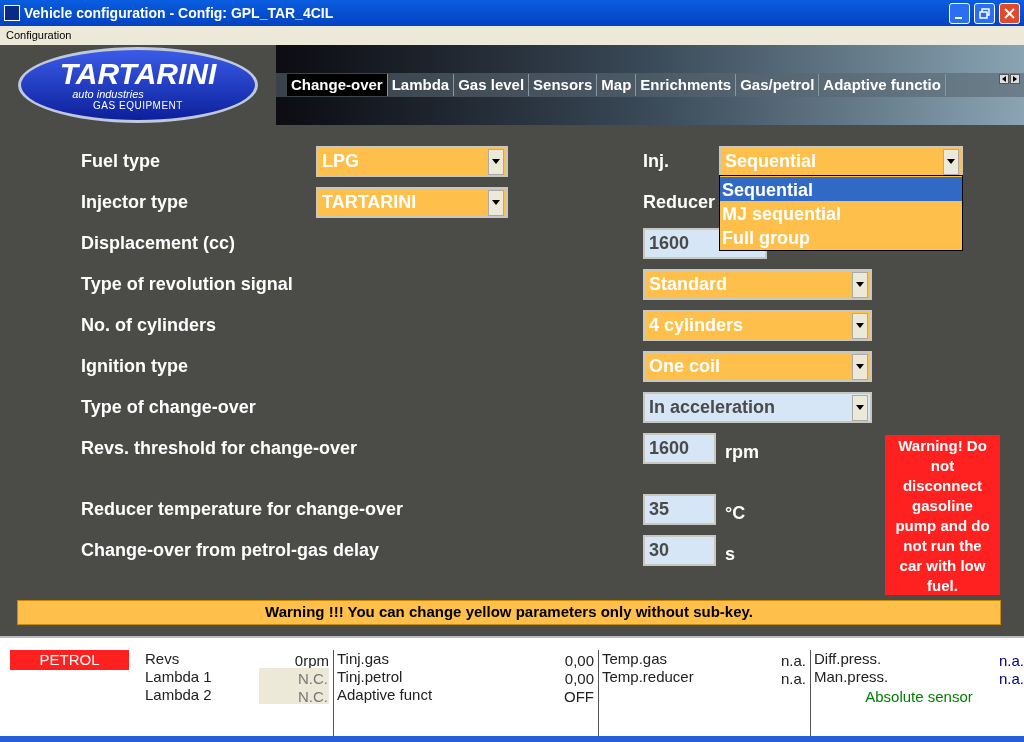 The image size is (1024, 742). What do you see at coordinates (421, 85) in the screenshot?
I see `tab: Lambda` at bounding box center [421, 85].